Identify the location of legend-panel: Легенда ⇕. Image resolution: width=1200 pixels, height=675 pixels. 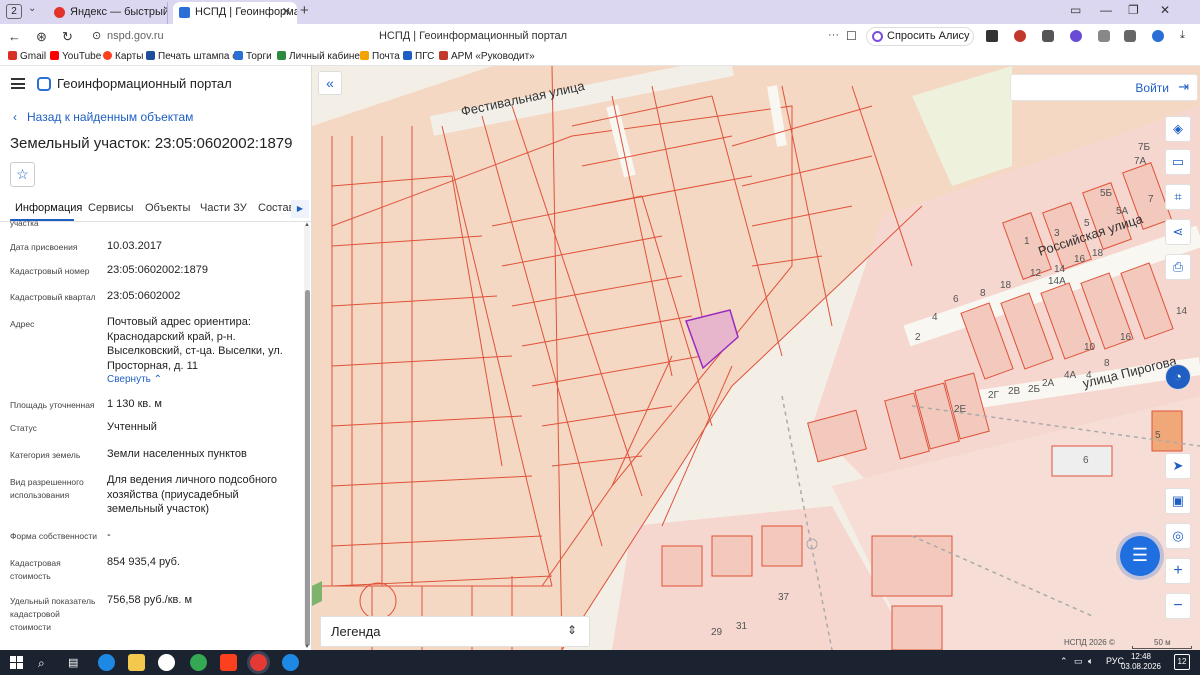
(455, 631).